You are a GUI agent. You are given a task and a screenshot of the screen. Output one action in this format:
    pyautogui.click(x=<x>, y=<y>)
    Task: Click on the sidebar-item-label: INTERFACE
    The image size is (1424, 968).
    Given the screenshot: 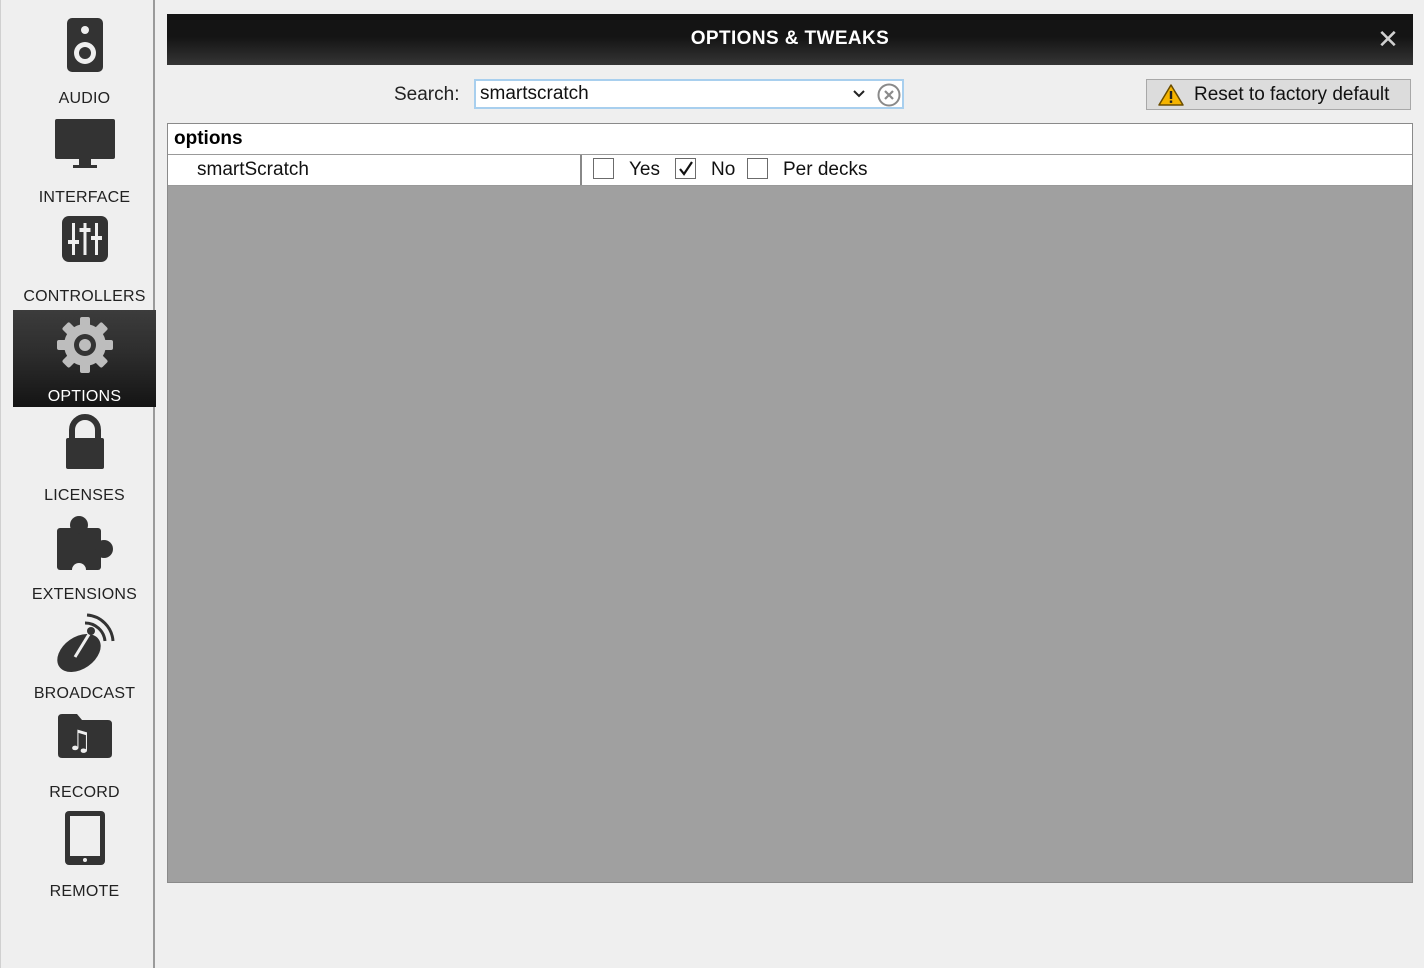 What is the action you would take?
    pyautogui.click(x=84, y=197)
    